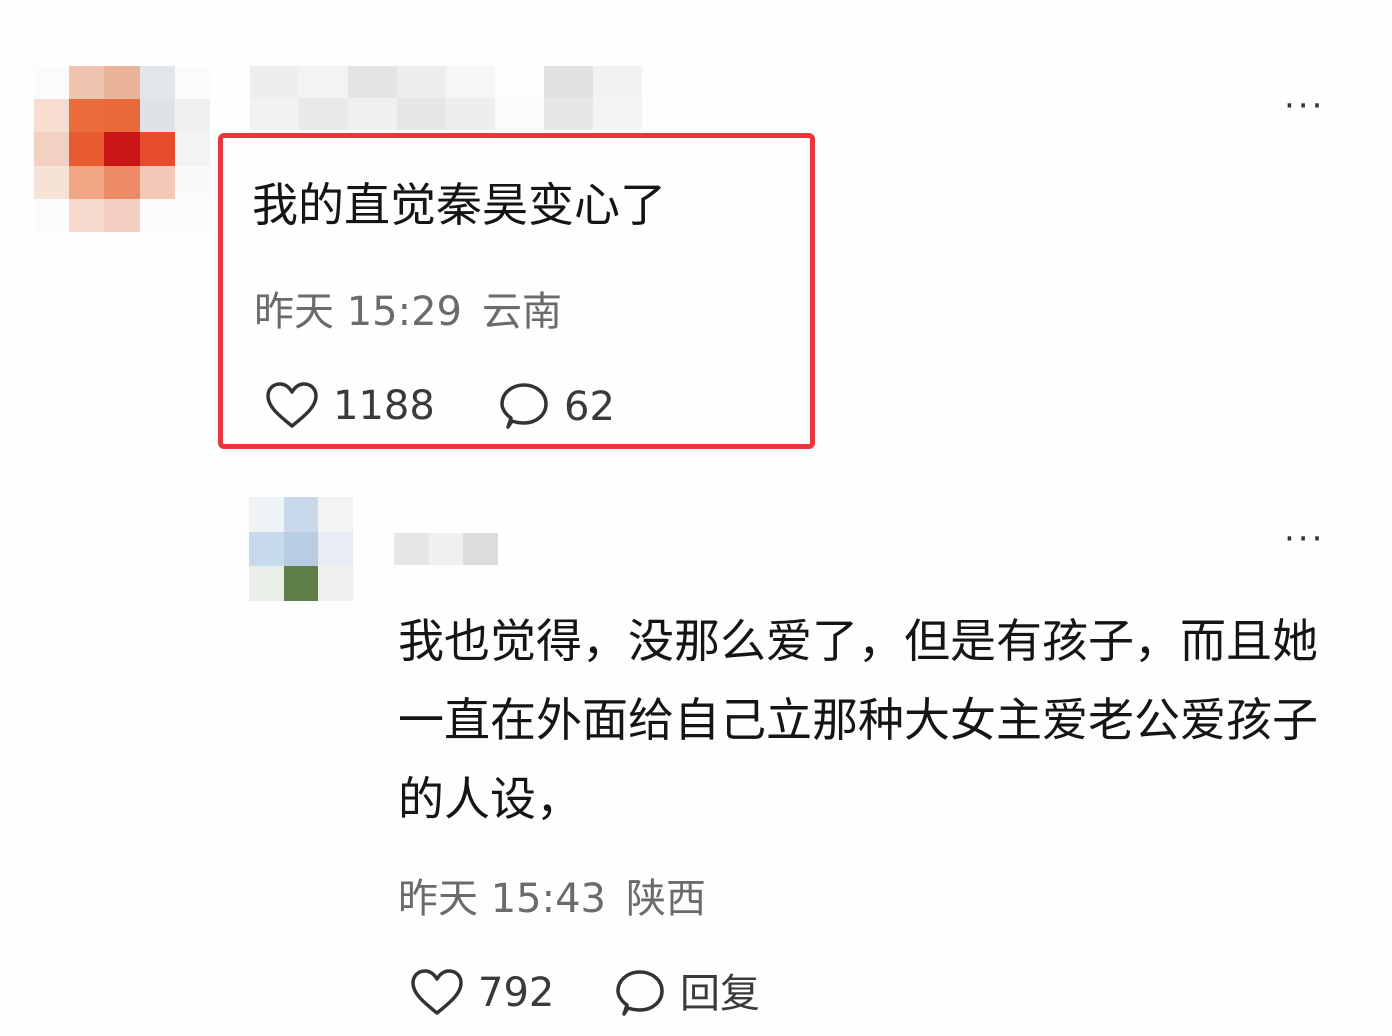  Describe the element at coordinates (589, 407) in the screenshot. I see `comment-count: 62` at that location.